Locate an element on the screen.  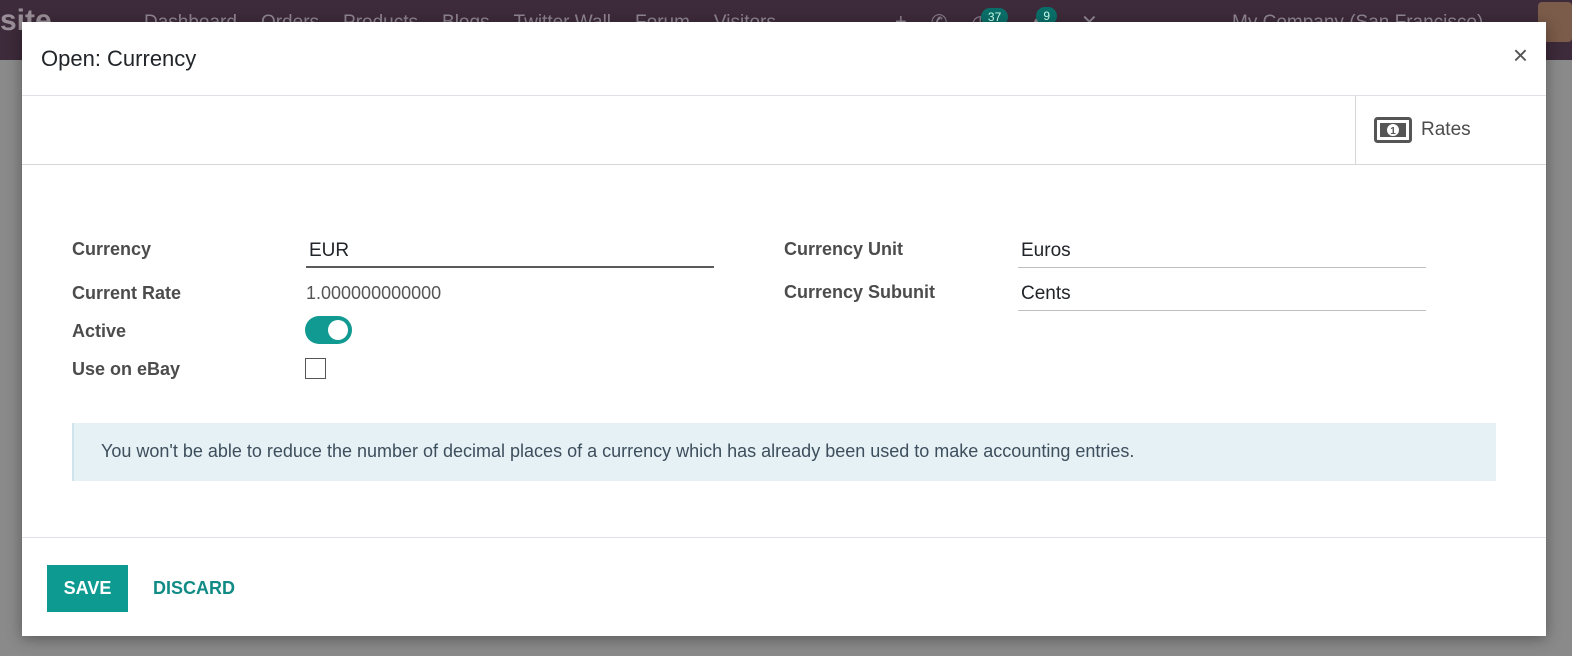
rates-button: 1 Rates is located at coordinates (1450, 130).